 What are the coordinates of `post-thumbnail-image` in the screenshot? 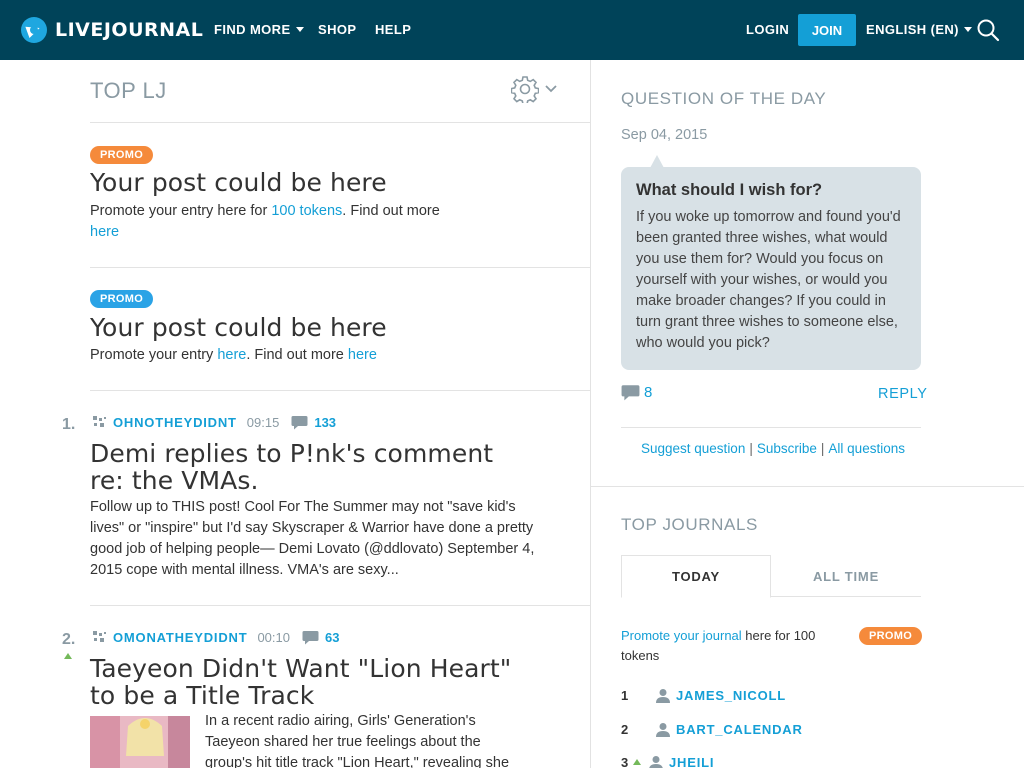 It's located at (140, 742).